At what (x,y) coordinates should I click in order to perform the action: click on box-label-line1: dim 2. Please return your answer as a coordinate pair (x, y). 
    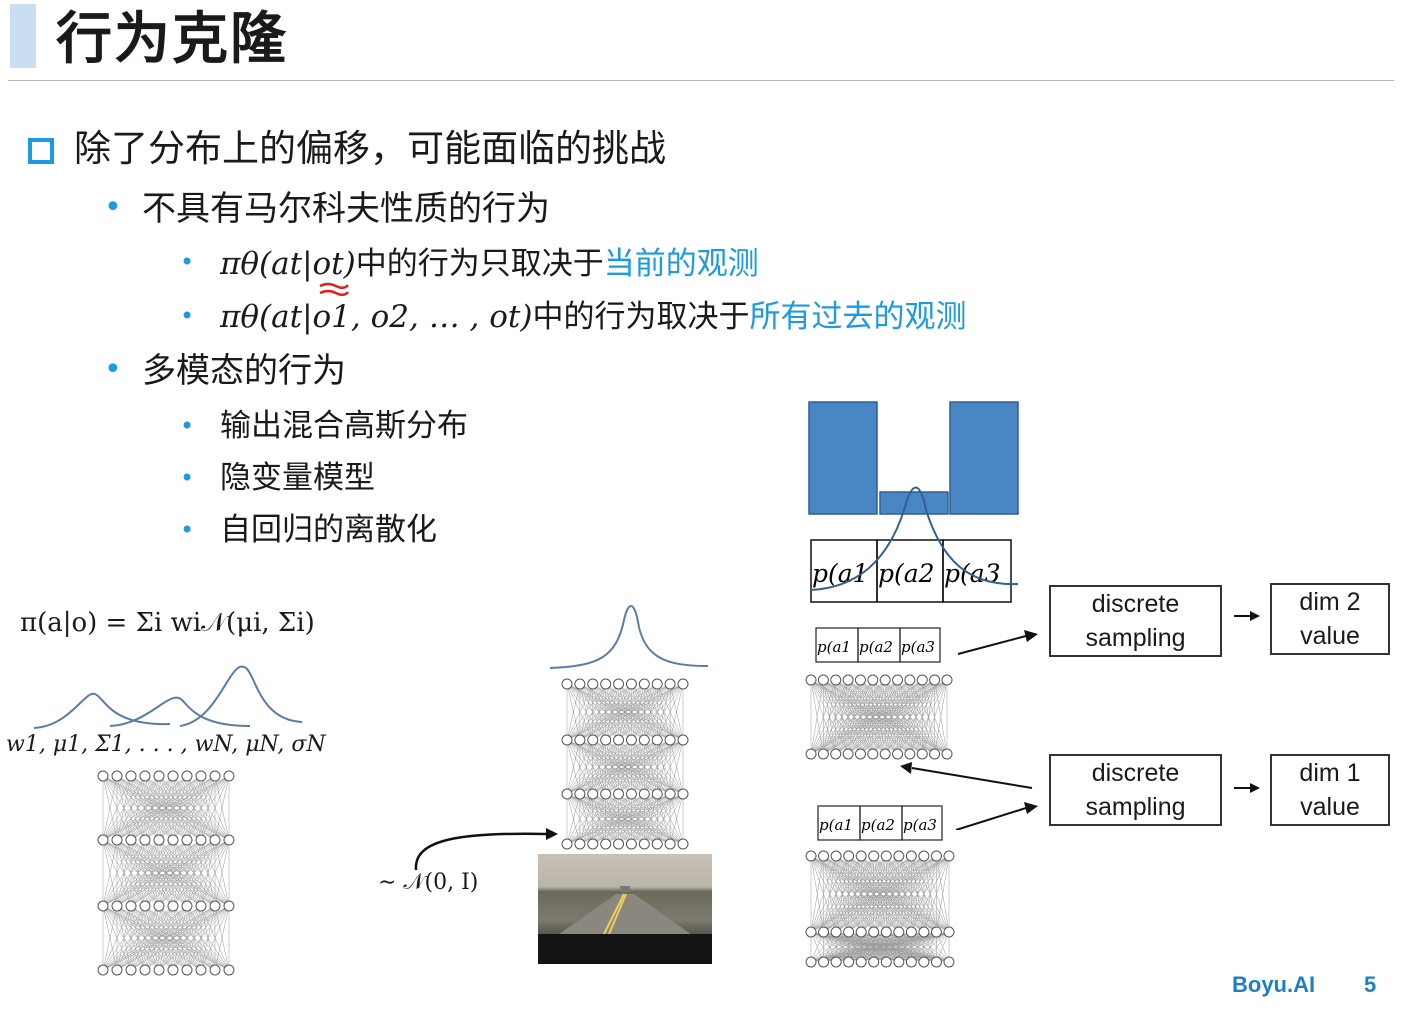
    Looking at the image, I should click on (1330, 602).